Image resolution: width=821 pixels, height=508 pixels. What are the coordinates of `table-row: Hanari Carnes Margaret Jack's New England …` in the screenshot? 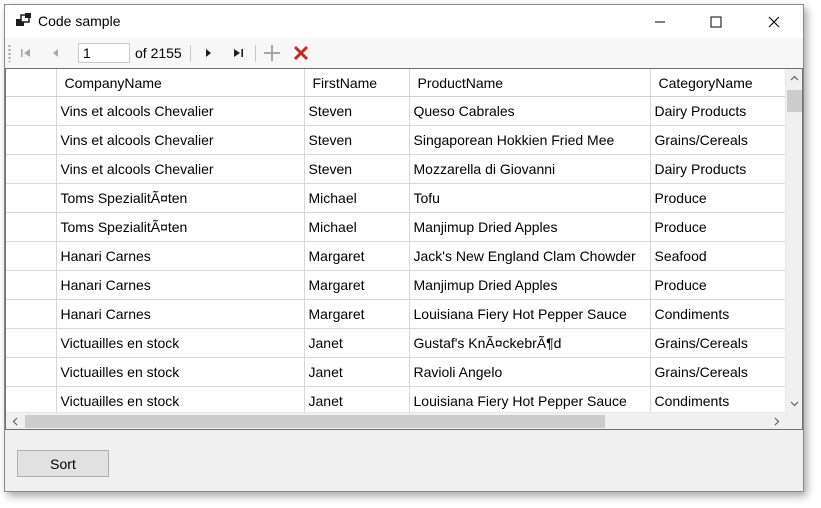 It's located at (398, 256).